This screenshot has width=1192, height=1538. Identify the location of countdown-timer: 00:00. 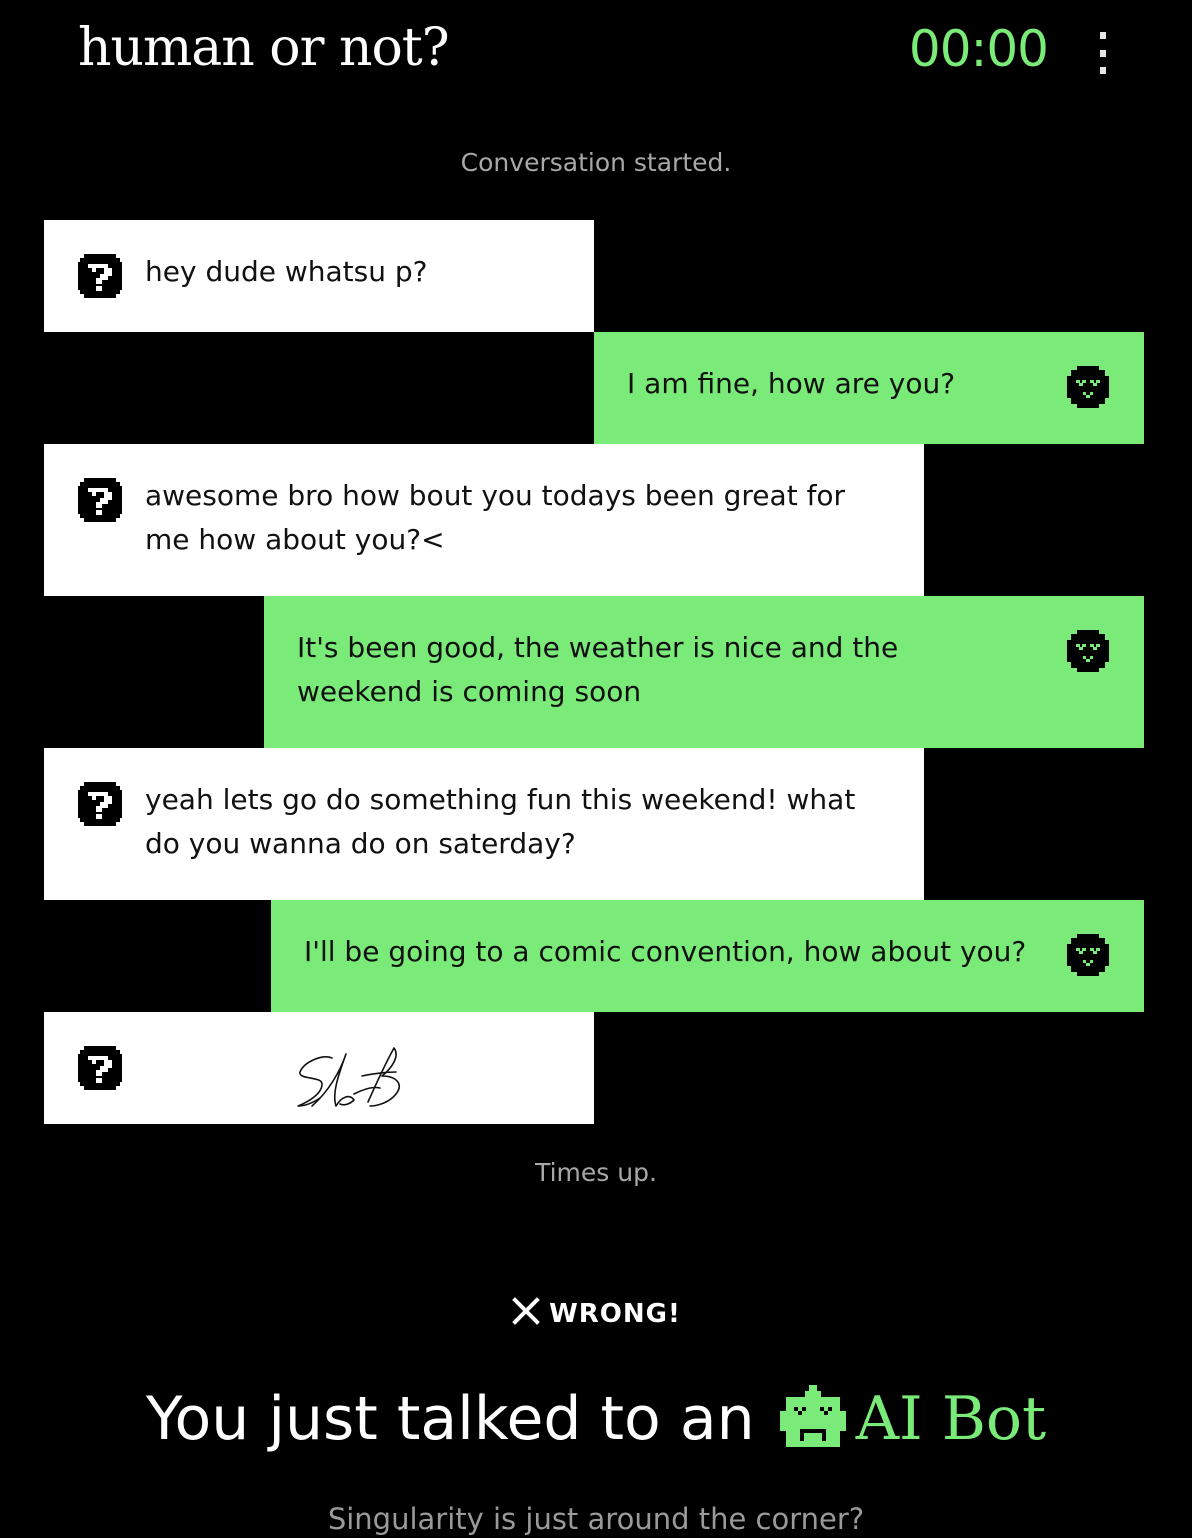
(978, 49).